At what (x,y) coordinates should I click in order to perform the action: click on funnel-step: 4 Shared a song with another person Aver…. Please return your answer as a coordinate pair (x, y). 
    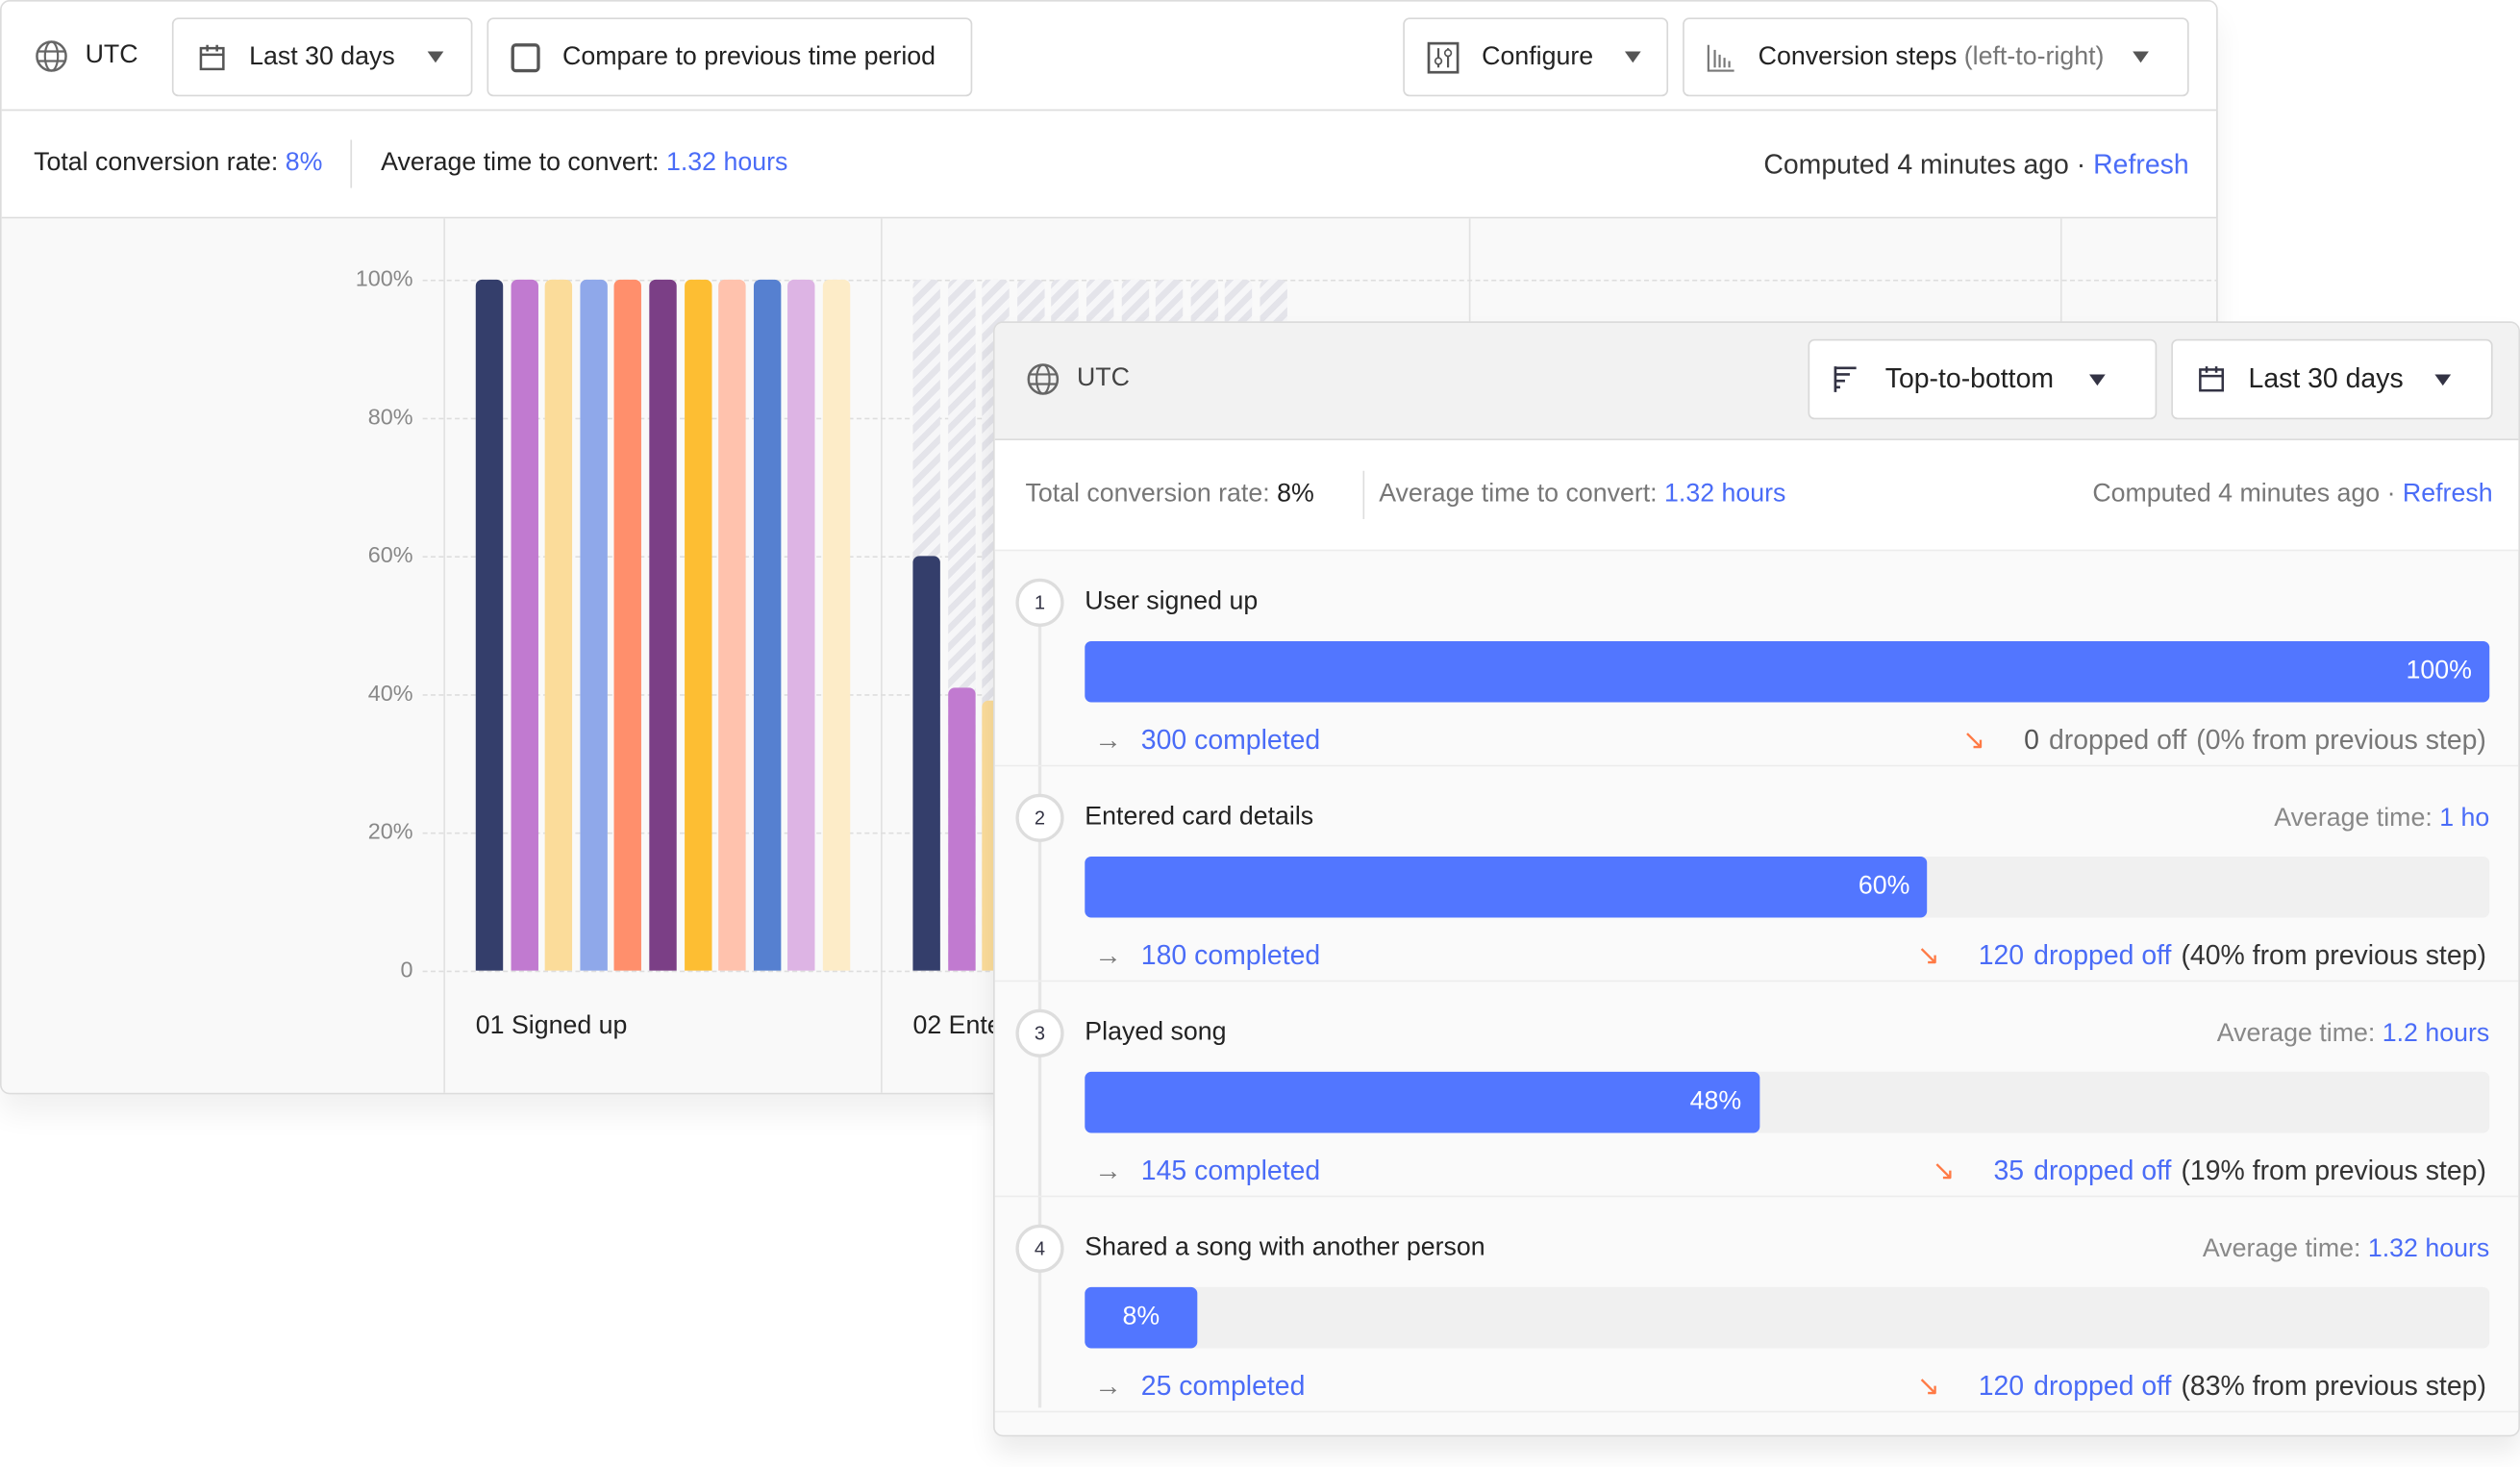
    Looking at the image, I should click on (1757, 1305).